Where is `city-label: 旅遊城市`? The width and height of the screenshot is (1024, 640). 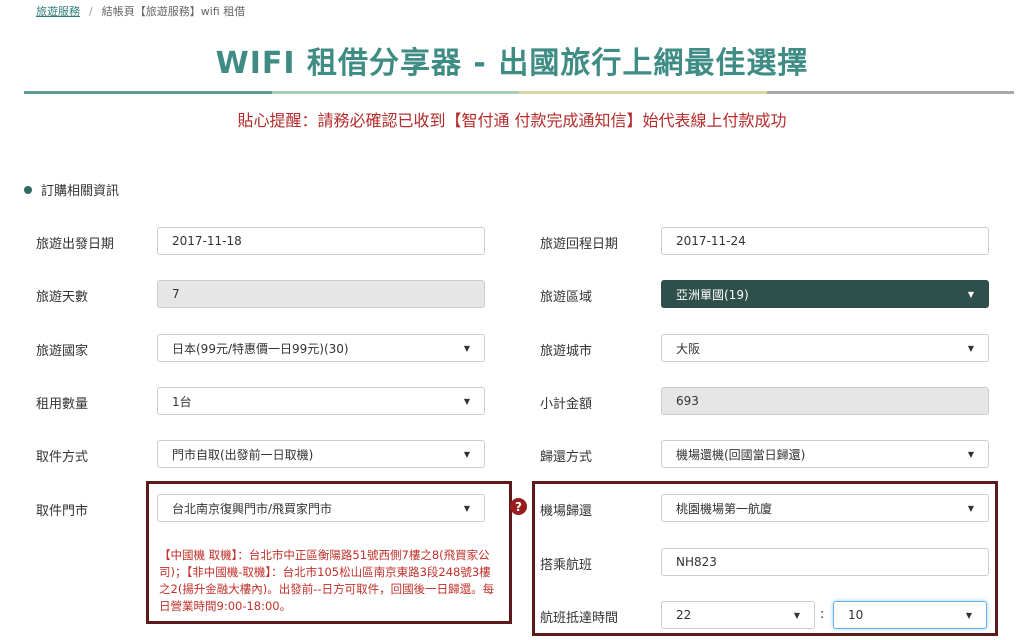 city-label: 旅遊城市 is located at coordinates (566, 351).